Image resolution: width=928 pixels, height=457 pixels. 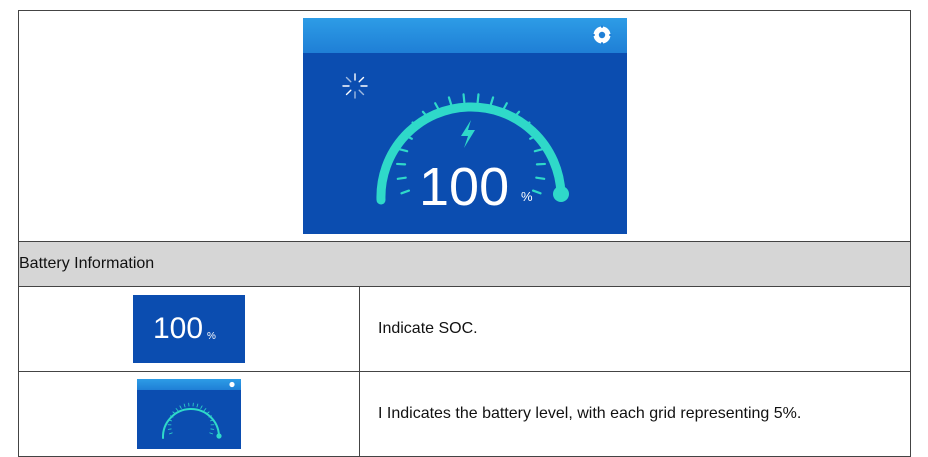 What do you see at coordinates (527, 196) in the screenshot?
I see `soc-unit: %` at bounding box center [527, 196].